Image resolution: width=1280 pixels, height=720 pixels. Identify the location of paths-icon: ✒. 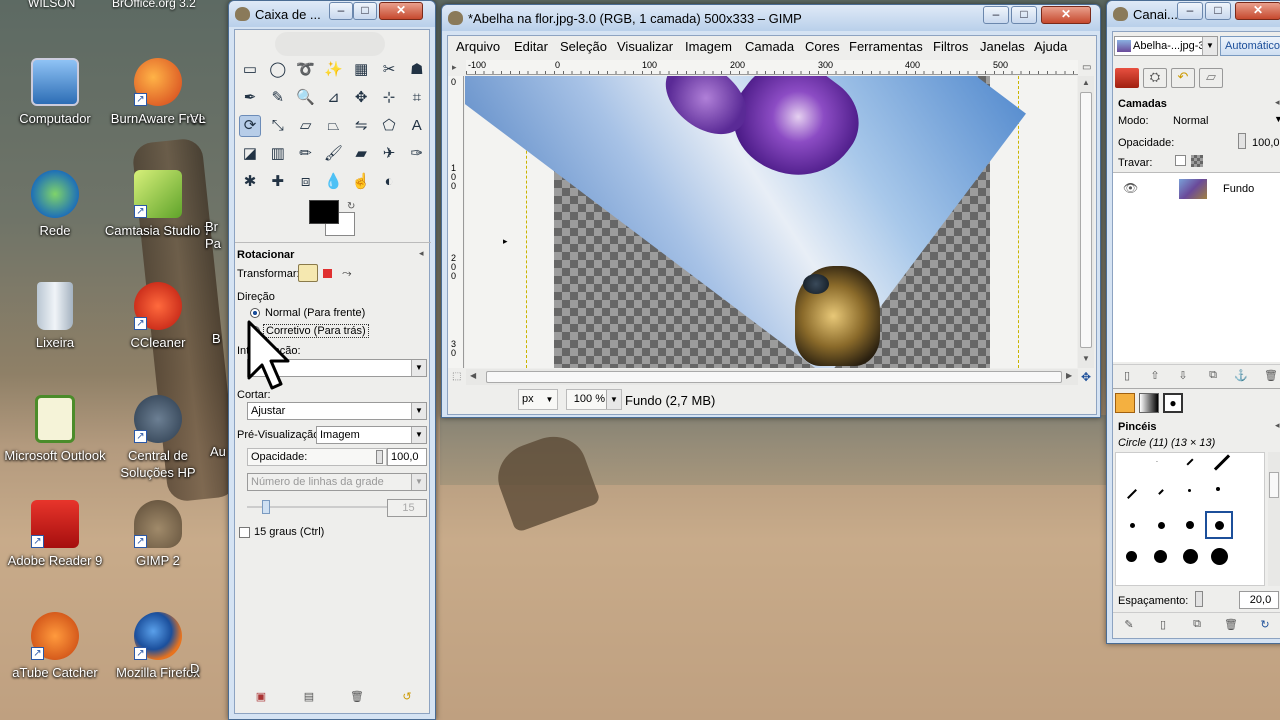
(250, 98).